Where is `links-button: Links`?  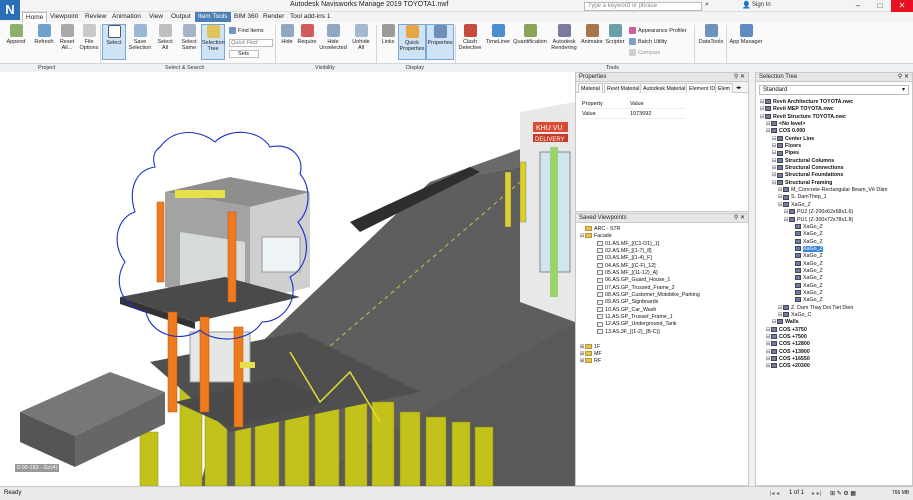
links-button: Links is located at coordinates (388, 34).